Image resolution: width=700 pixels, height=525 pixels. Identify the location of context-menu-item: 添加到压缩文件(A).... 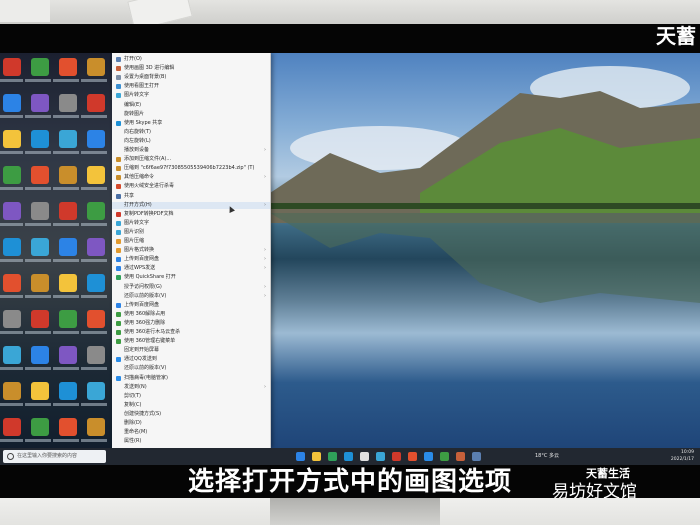
(191, 159).